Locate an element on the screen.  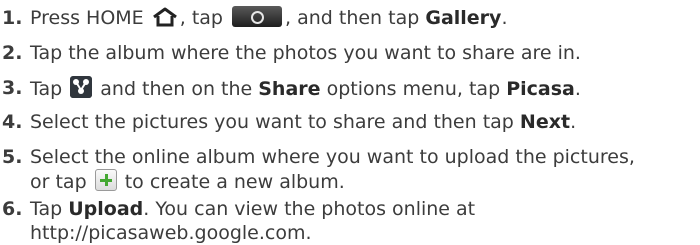
step-number: 2. is located at coordinates (12, 53).